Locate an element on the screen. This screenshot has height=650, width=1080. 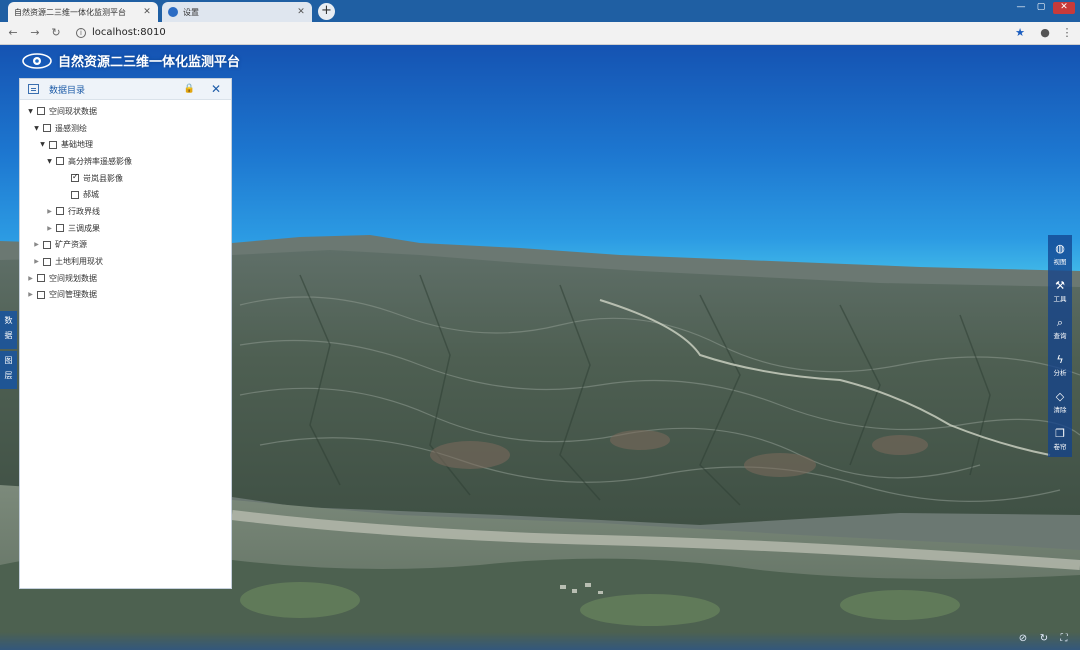
side-tab-layers: 图层 is located at coordinates (8, 370).